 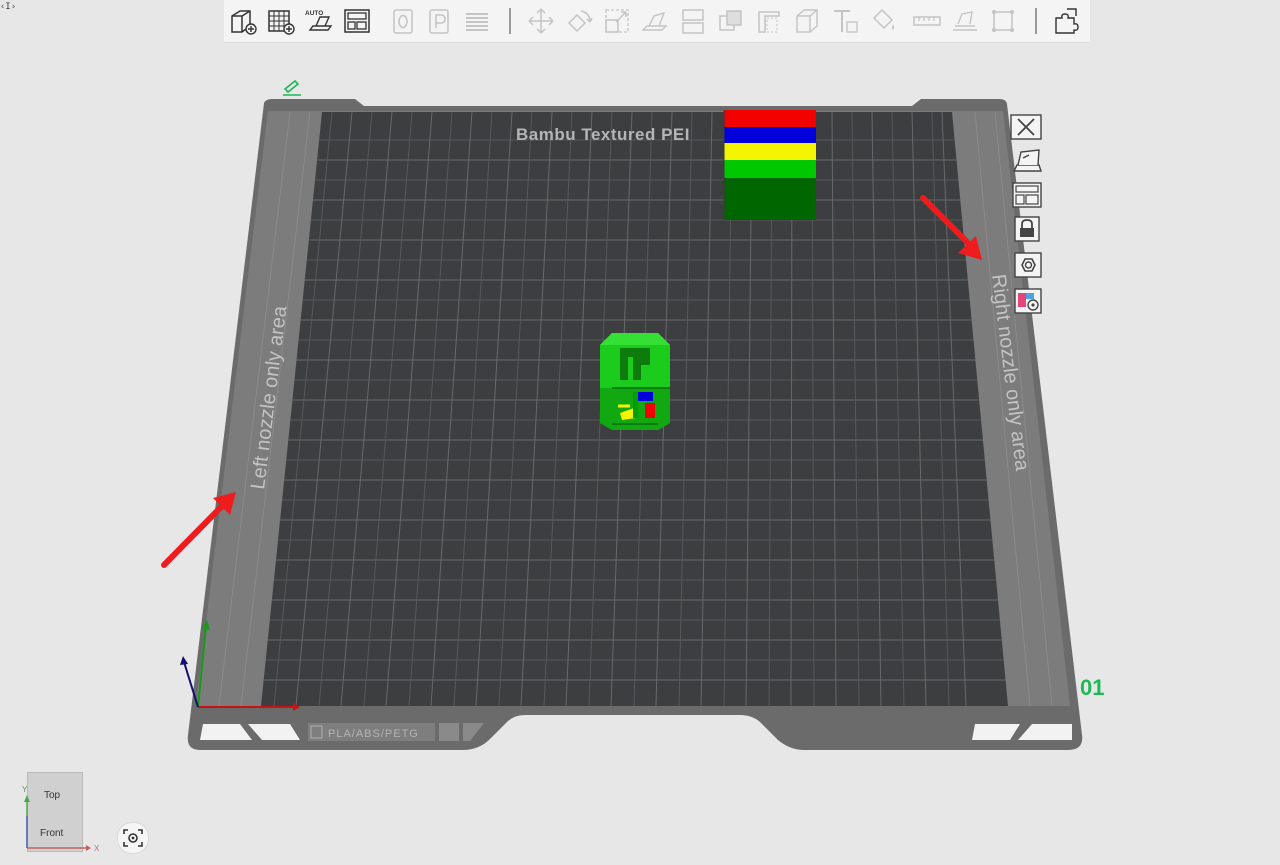 I want to click on filament-map-button, so click(x=1026, y=301).